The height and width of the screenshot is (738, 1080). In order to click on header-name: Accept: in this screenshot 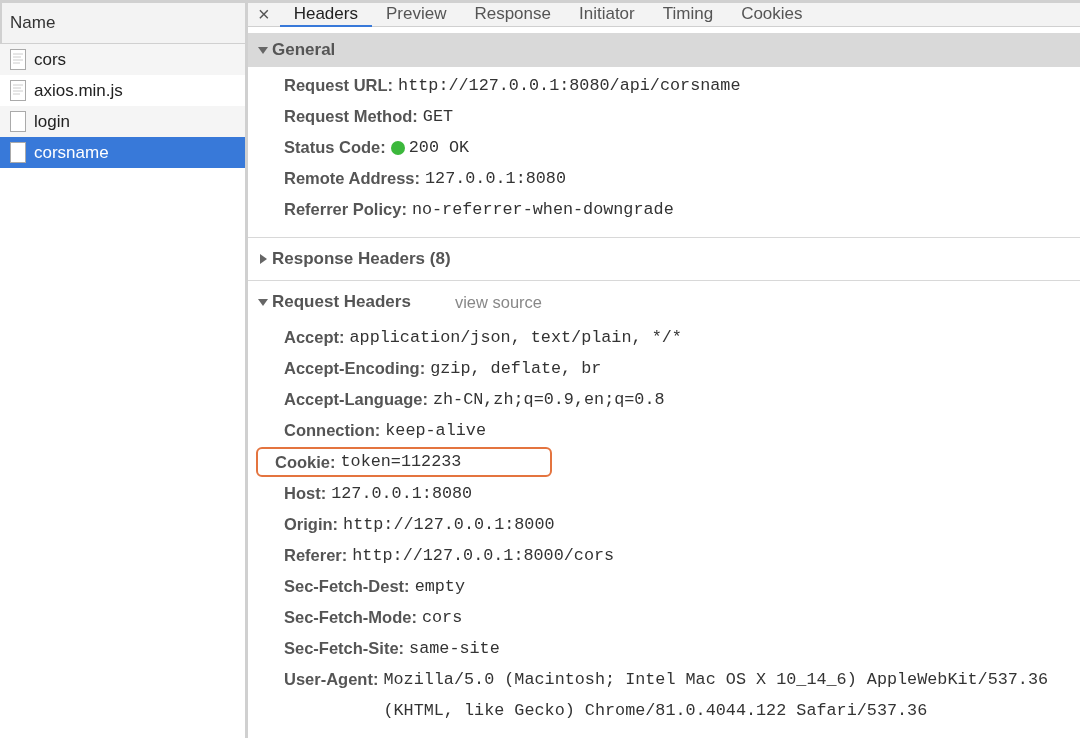, I will do `click(314, 337)`.